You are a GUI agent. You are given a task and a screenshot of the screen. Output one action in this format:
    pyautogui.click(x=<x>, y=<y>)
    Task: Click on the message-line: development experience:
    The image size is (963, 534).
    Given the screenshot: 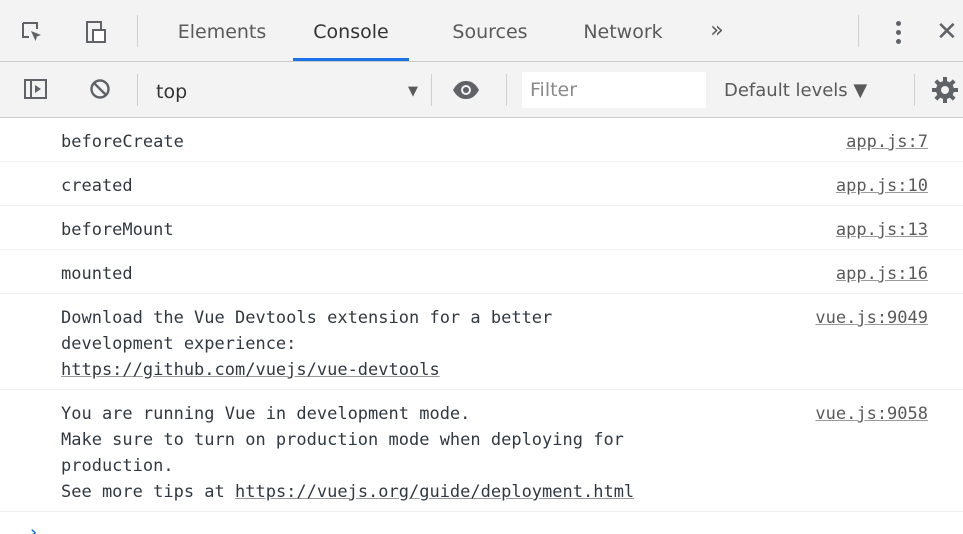 What is the action you would take?
    pyautogui.click(x=179, y=344)
    